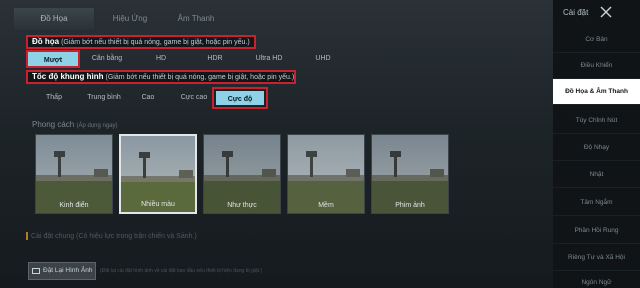 This screenshot has width=640, height=288. I want to click on graphics-options: Mượt Cân bằng HD HDR Ultra HD UHD, so click(191, 59).